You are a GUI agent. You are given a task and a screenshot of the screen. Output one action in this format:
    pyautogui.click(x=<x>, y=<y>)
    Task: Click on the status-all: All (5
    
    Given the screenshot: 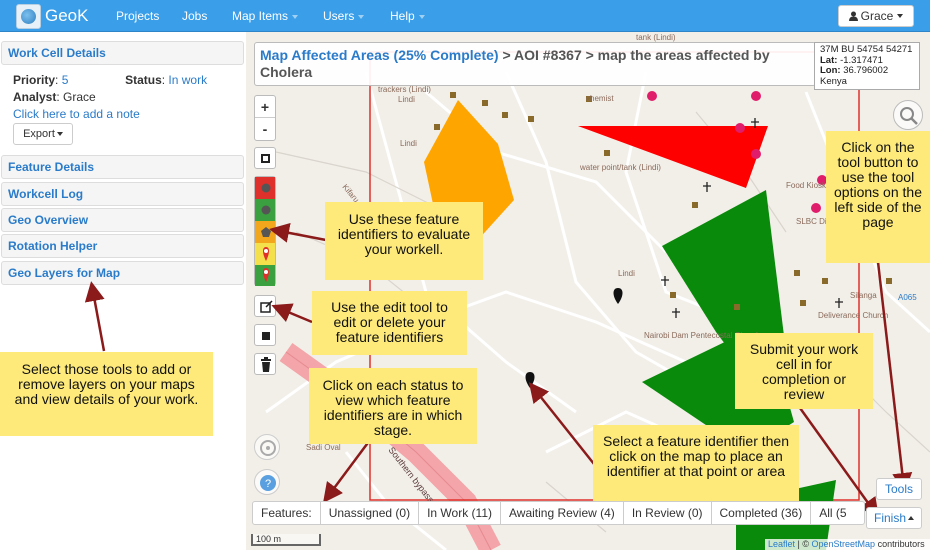 What is the action you would take?
    pyautogui.click(x=832, y=513)
    